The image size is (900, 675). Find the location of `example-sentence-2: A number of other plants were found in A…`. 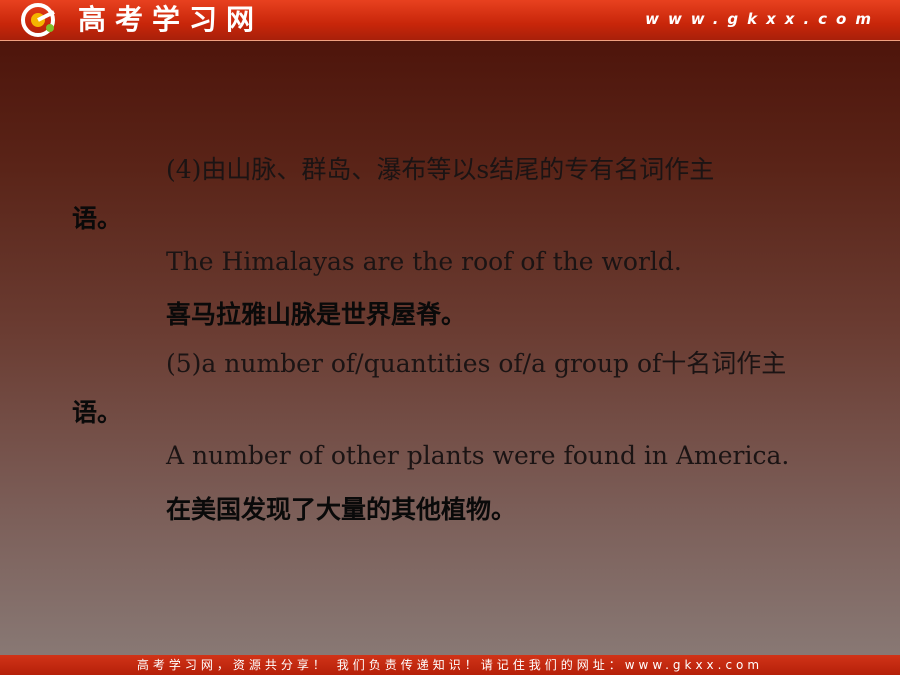

example-sentence-2: A number of other plants were found in A… is located at coordinates (478, 455).